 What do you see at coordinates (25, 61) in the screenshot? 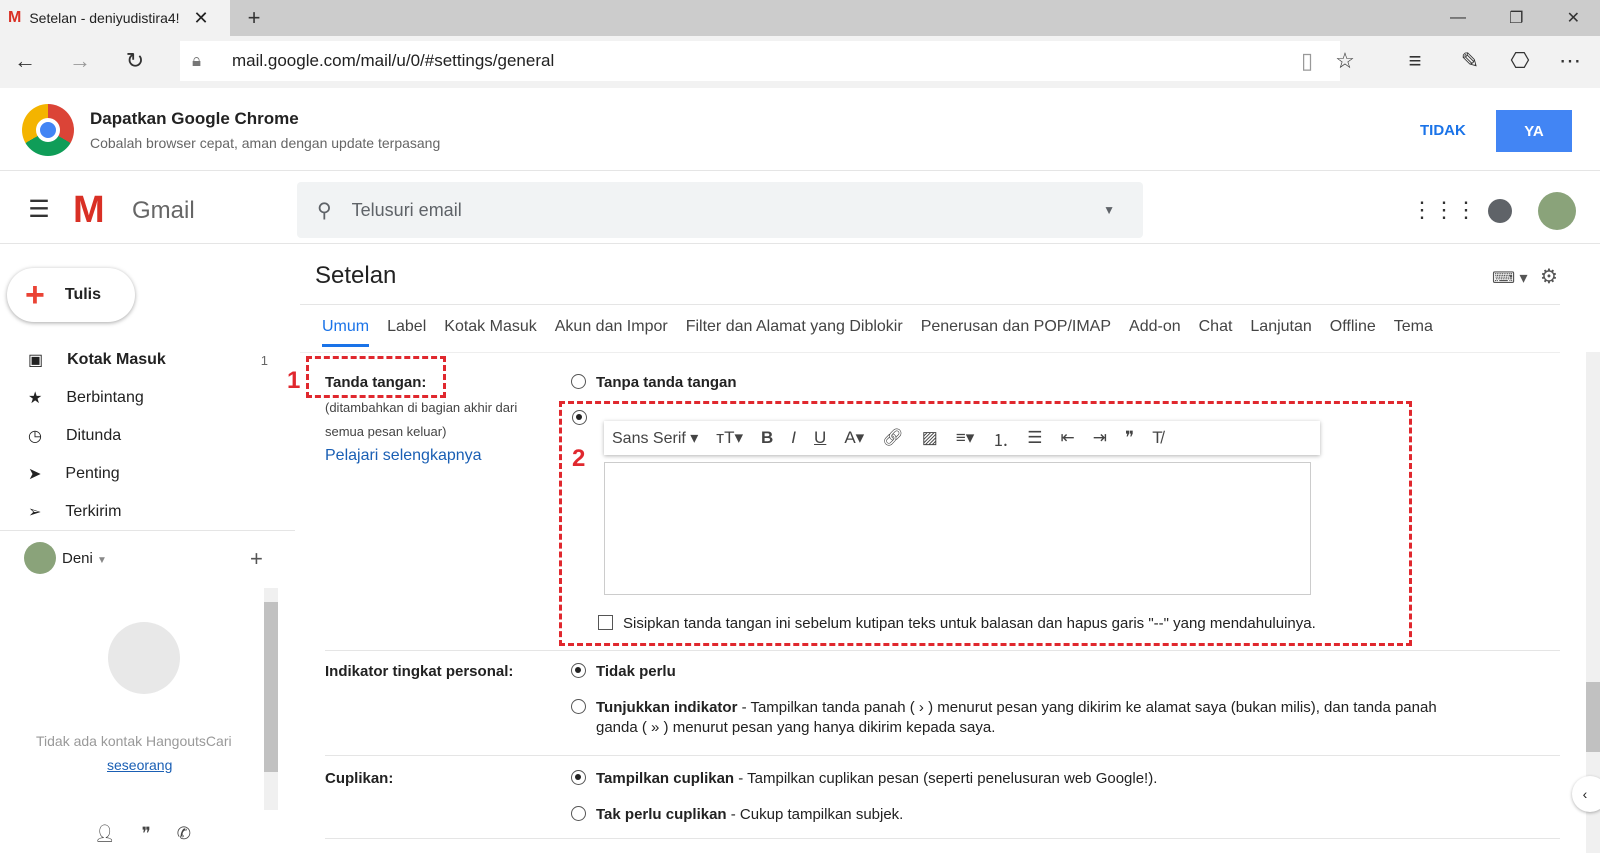
I see `back-icon: ←` at bounding box center [25, 61].